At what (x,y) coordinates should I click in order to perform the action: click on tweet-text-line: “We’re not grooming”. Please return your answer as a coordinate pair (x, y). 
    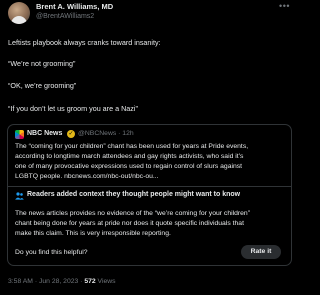
    Looking at the image, I should click on (42, 63).